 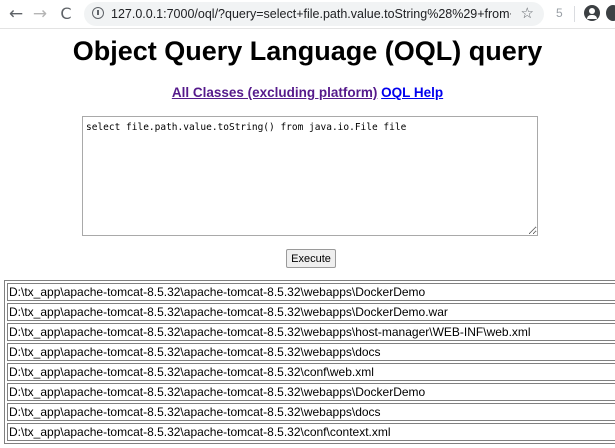 I want to click on page-title: Object Query Language (OQL) query, so click(x=307, y=51).